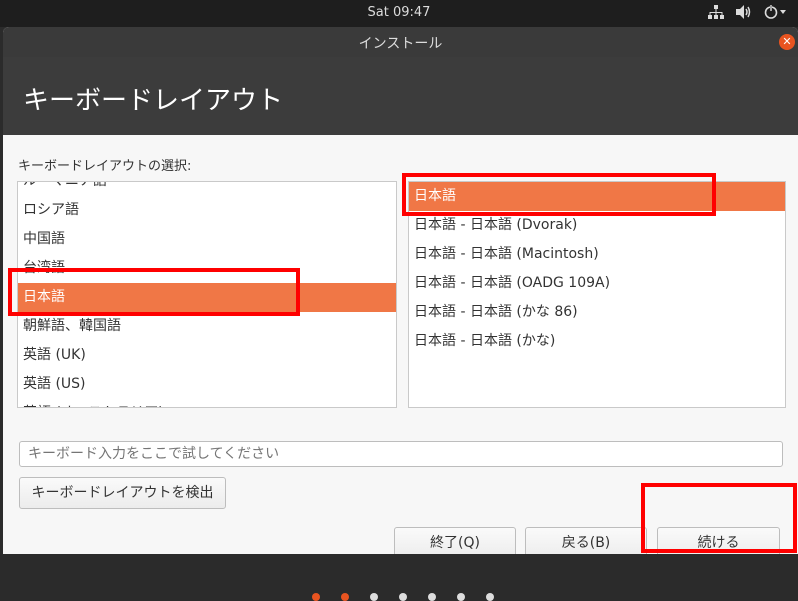 The image size is (798, 601). What do you see at coordinates (400, 96) in the screenshot?
I see `page-header: キーボードレイアウト` at bounding box center [400, 96].